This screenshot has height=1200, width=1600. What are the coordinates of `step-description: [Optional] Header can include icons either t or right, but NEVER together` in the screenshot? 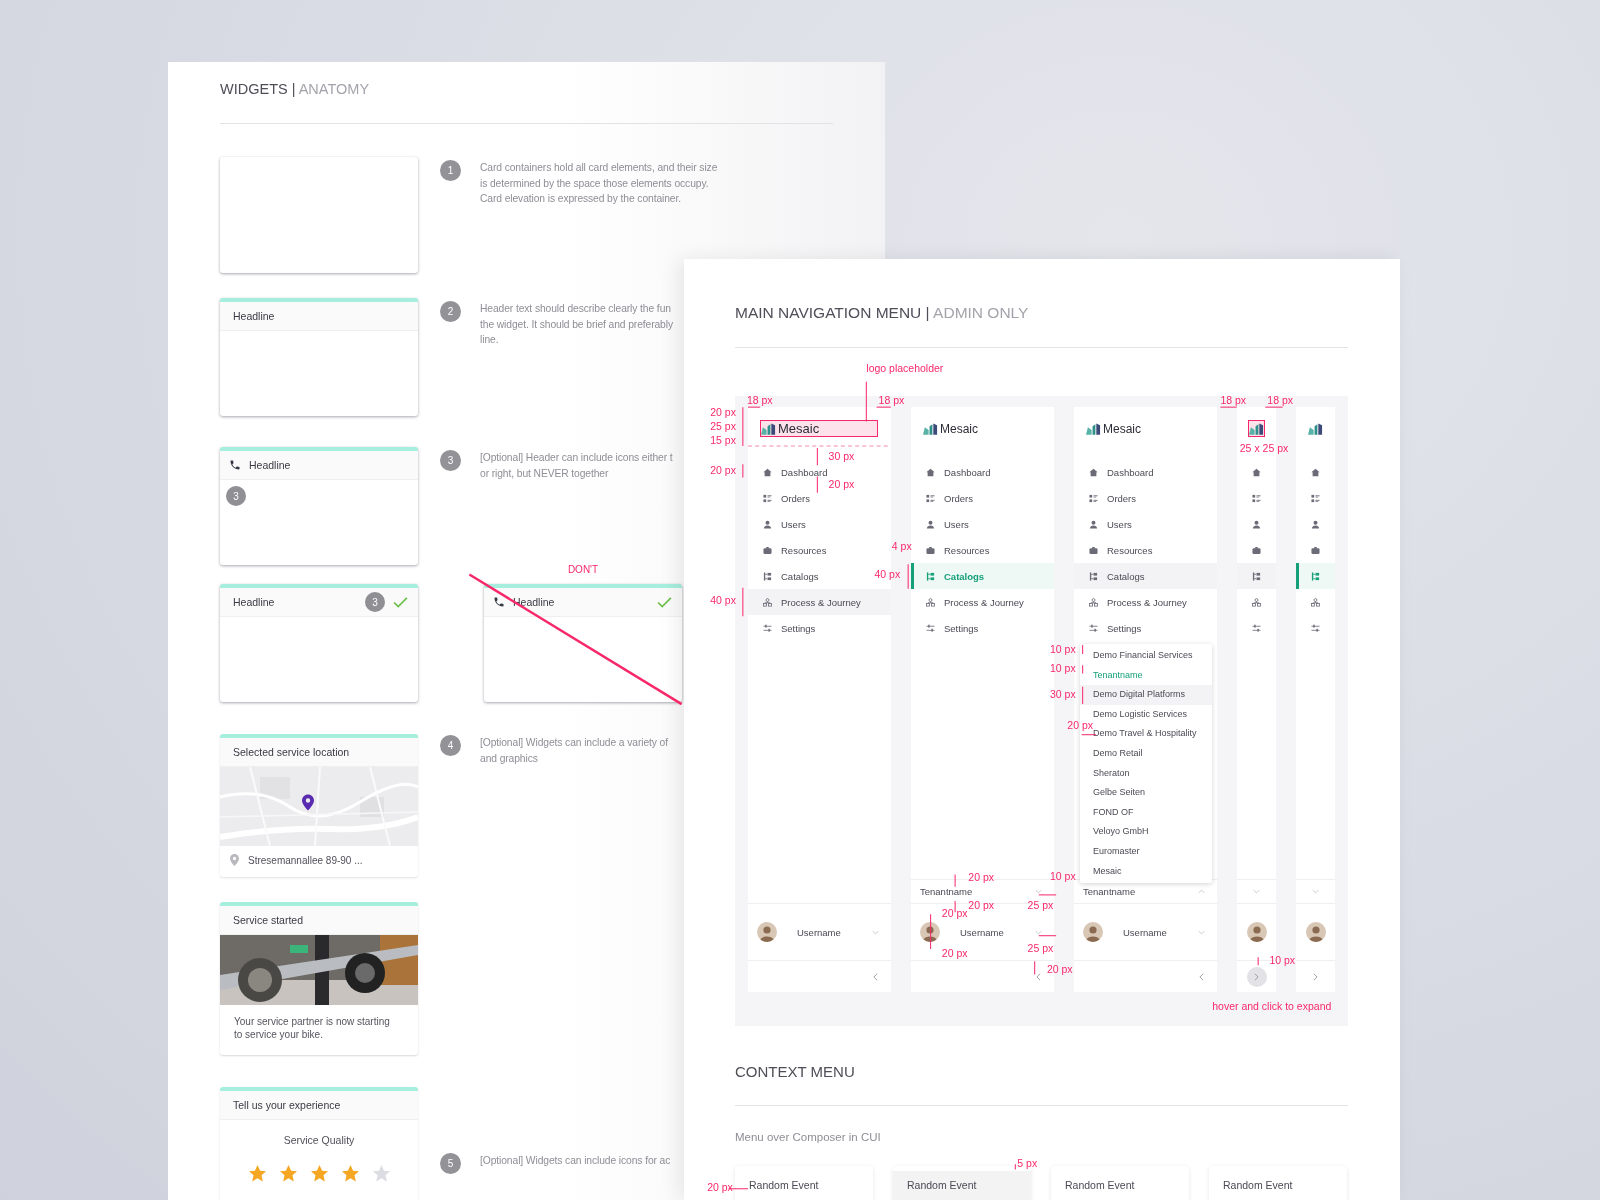 It's located at (576, 466).